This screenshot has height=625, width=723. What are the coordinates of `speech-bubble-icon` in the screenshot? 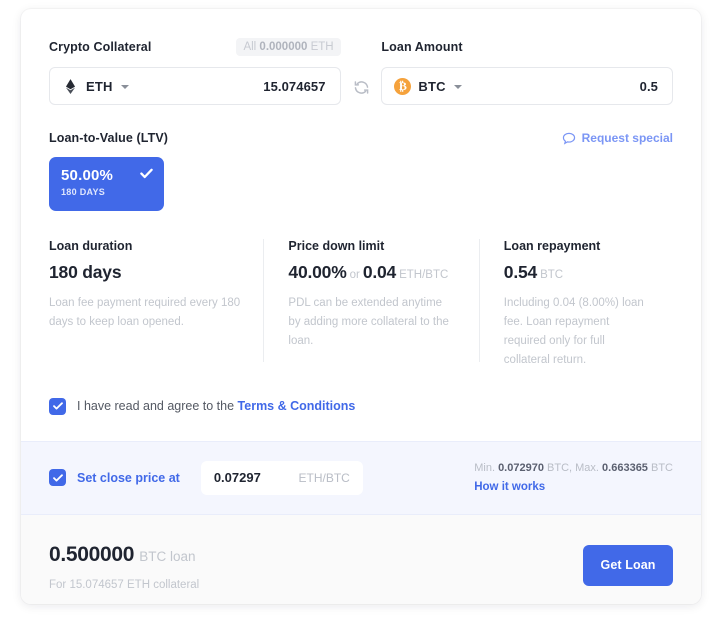 It's located at (569, 138).